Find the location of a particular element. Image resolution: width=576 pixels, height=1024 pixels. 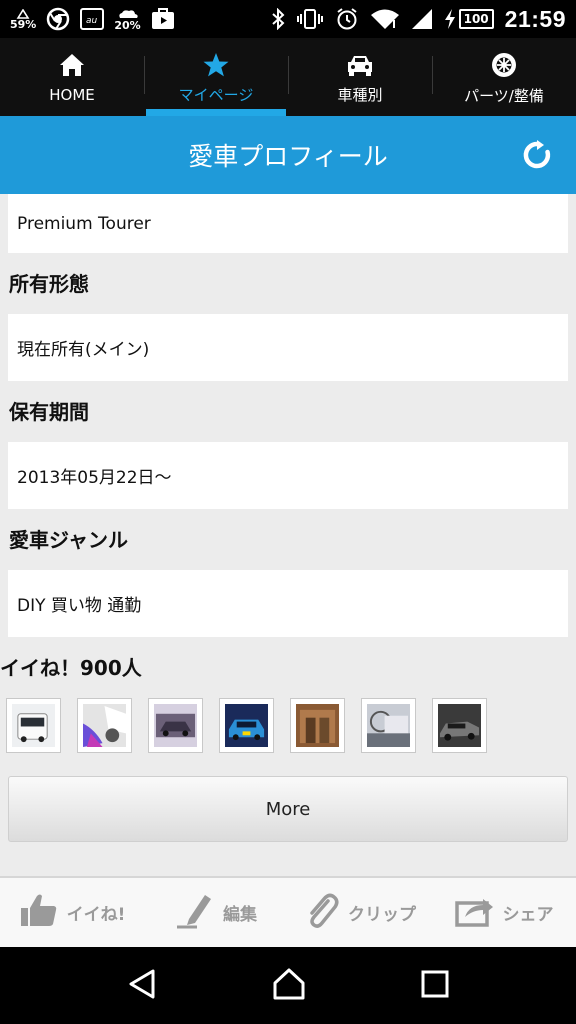

thumbs-up-icon is located at coordinates (39, 912).